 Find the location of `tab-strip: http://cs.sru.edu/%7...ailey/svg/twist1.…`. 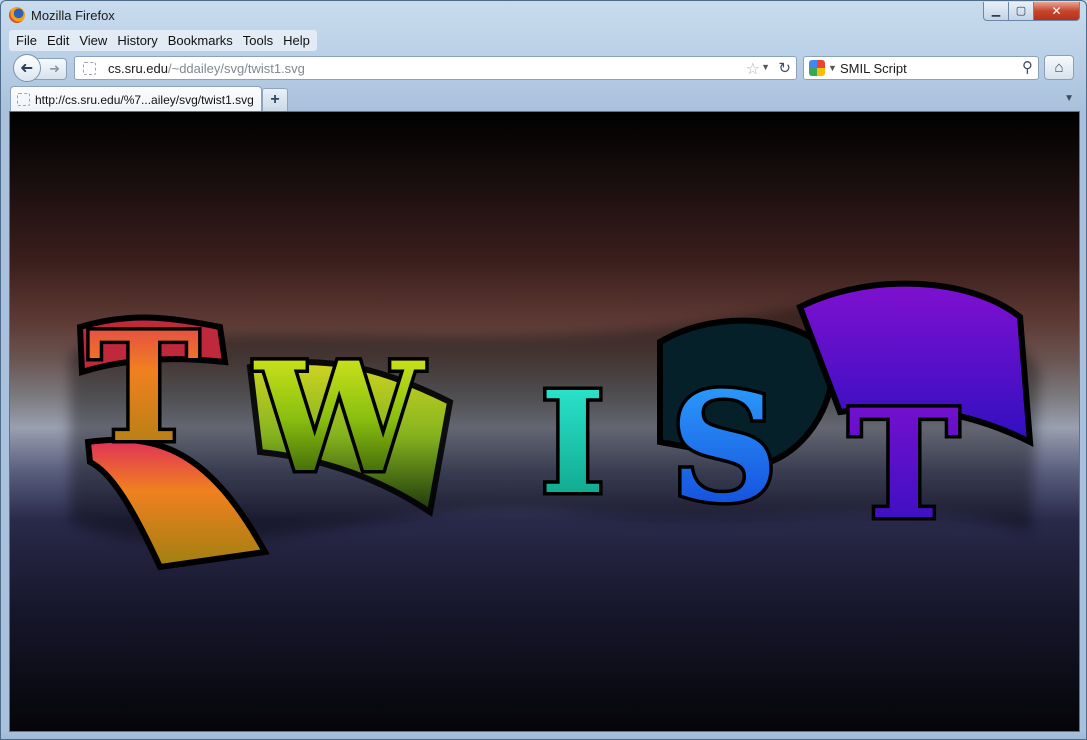

tab-strip: http://cs.sru.edu/%7...ailey/svg/twist1.… is located at coordinates (543, 98).